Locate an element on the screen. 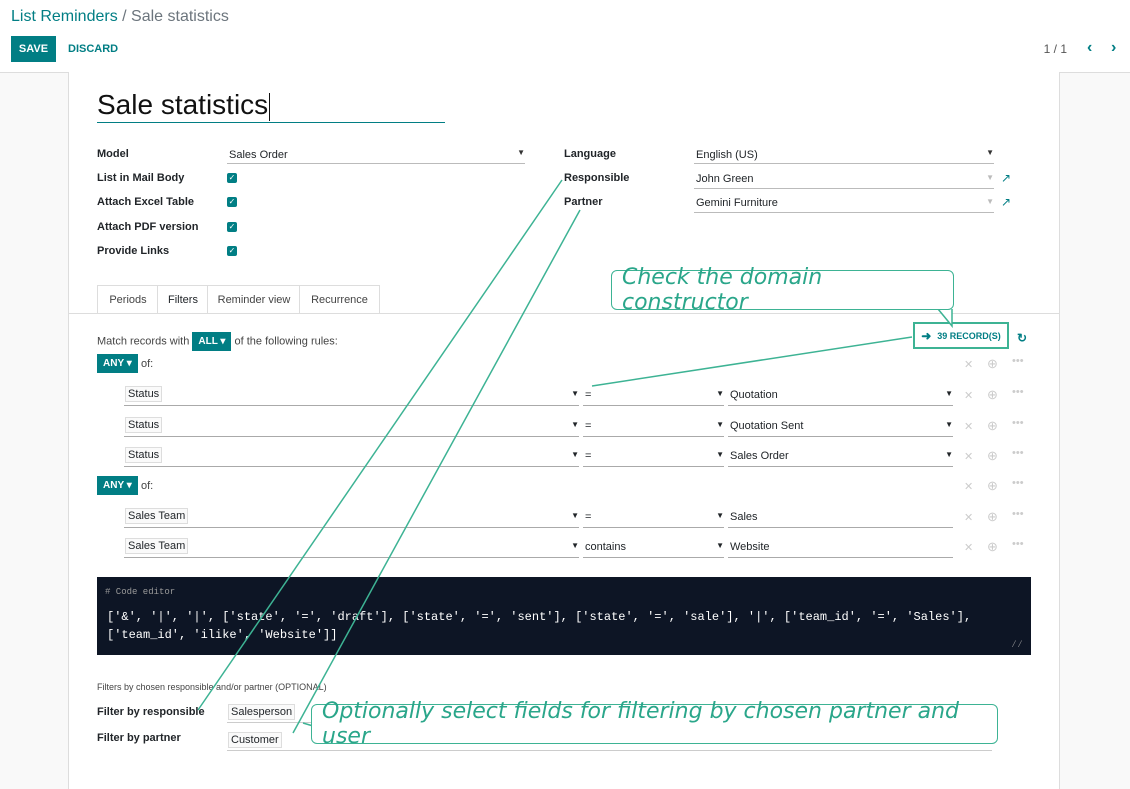 The image size is (1130, 789). annotation-connector is located at coordinates (752, 361).